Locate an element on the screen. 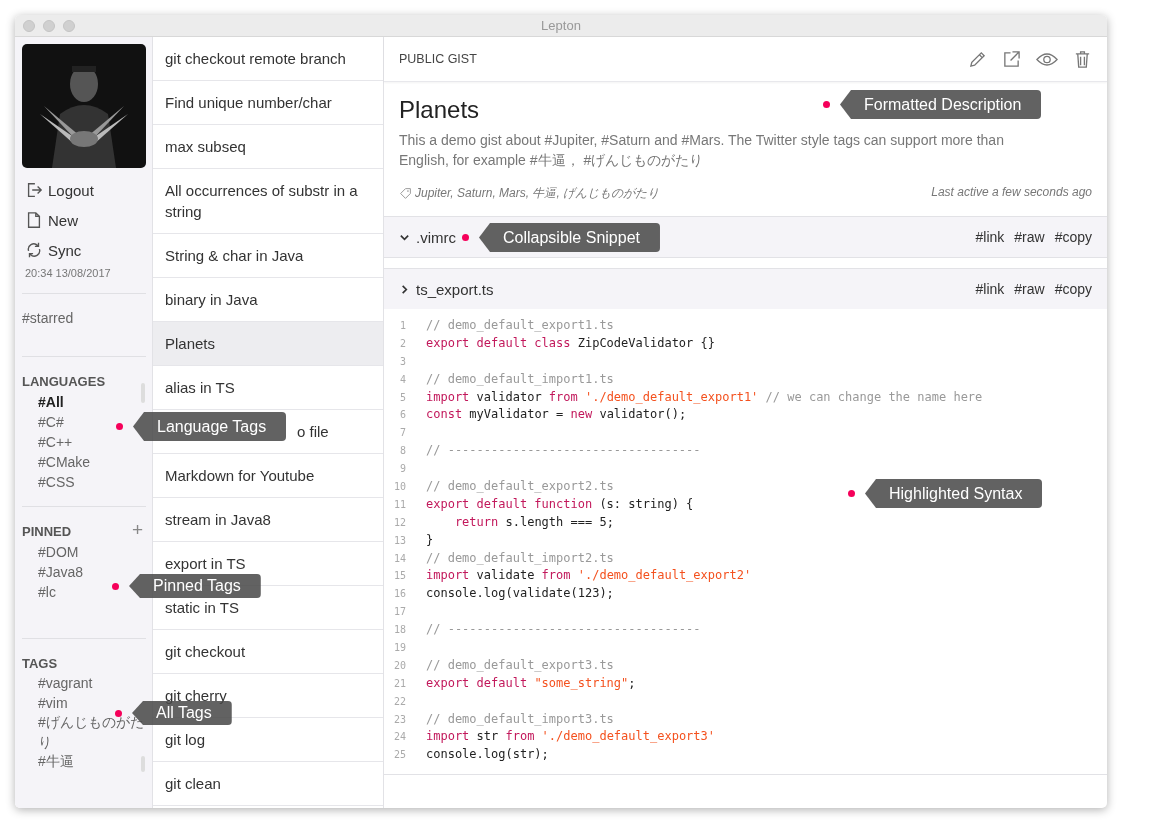 This screenshot has height=821, width=1151. code-line: export default function (s: string) { is located at coordinates (560, 504).